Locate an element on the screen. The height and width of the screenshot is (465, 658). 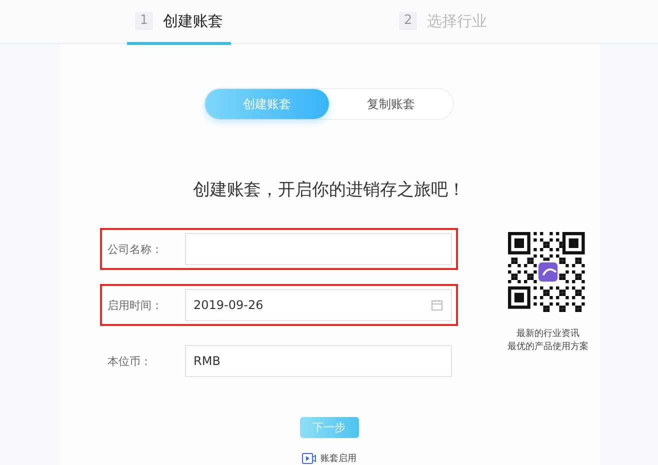
input-field: RMB is located at coordinates (318, 361).